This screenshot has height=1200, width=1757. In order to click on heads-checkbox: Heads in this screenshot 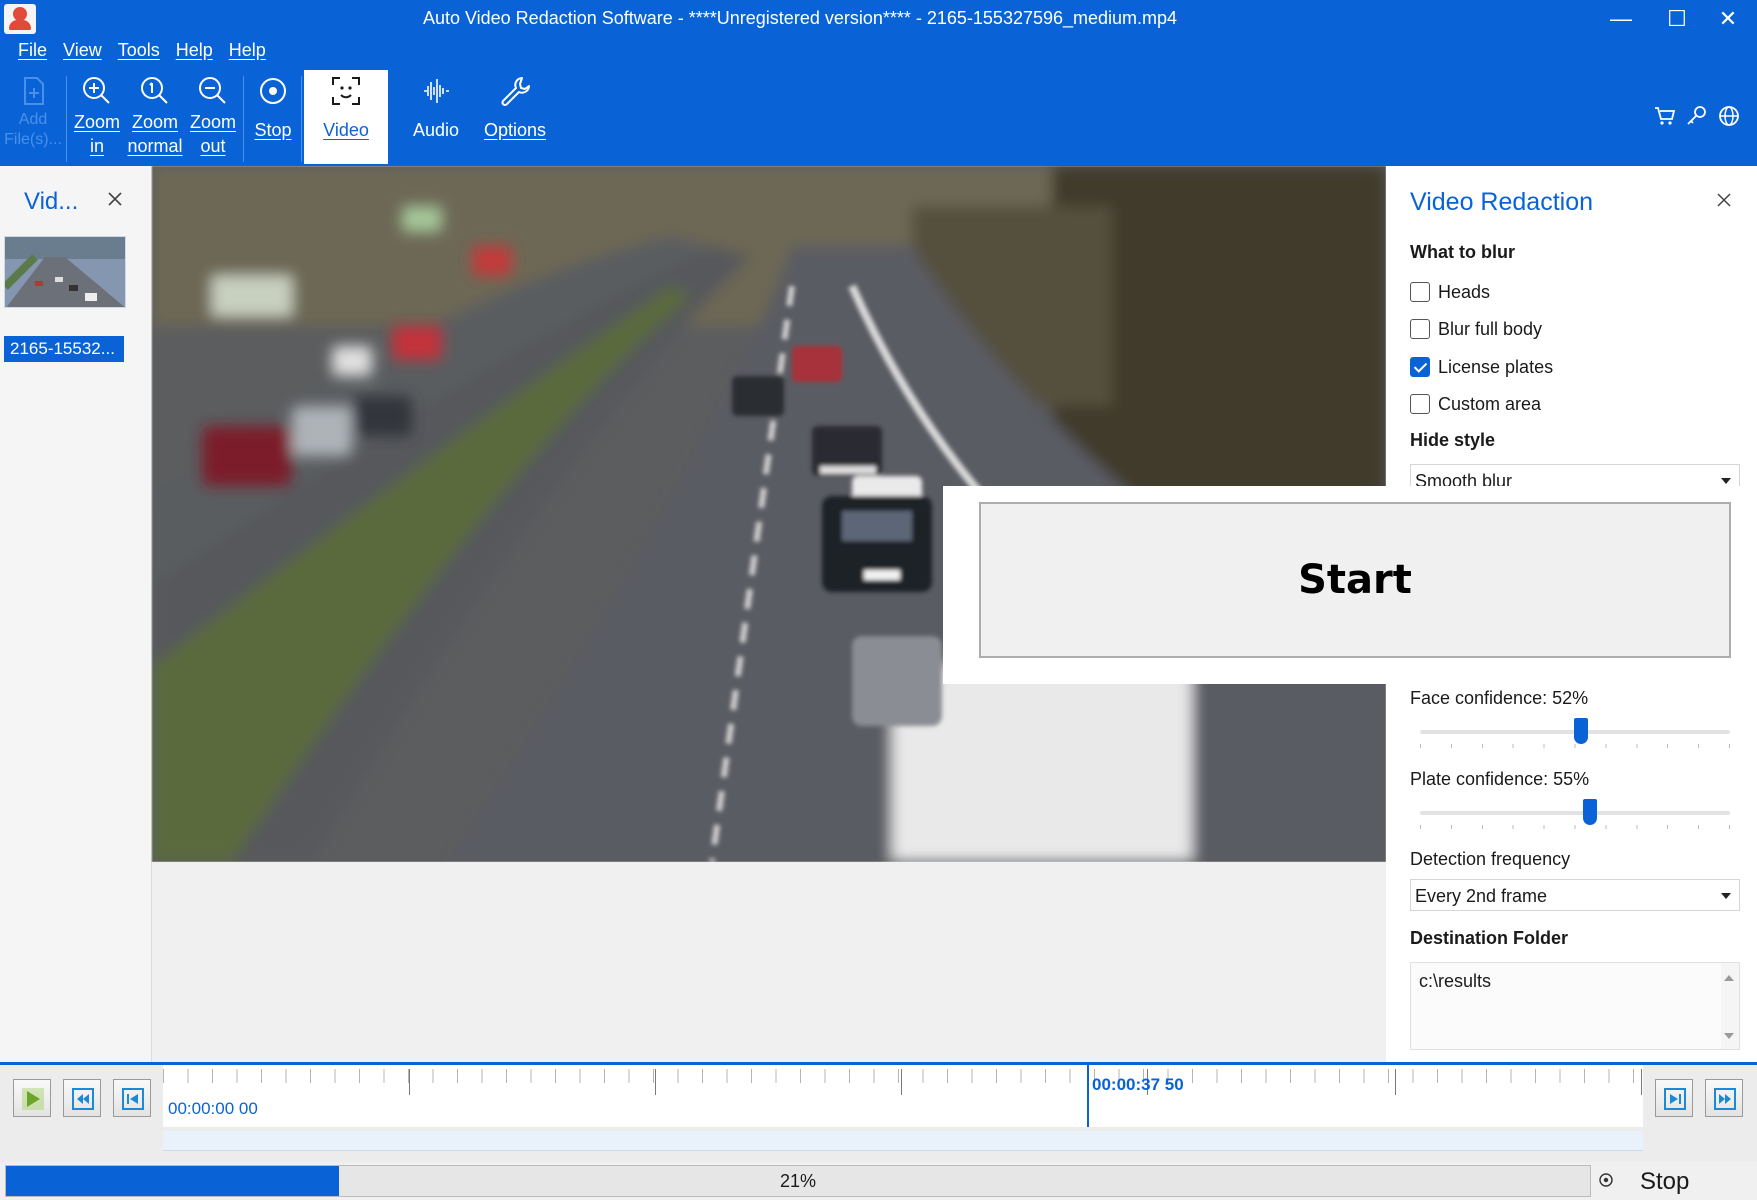, I will do `click(1450, 292)`.